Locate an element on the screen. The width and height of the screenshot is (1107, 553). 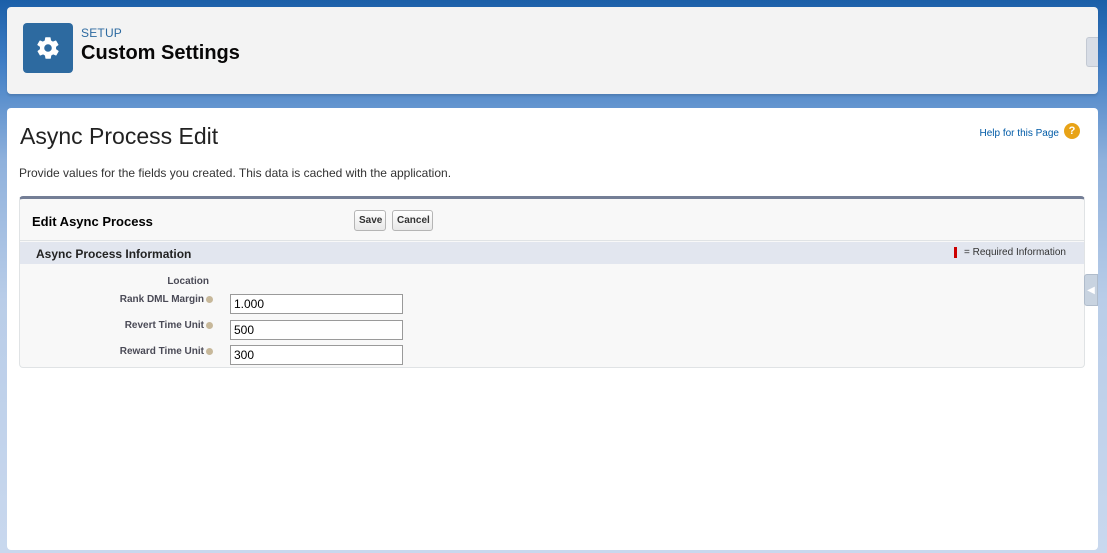
page-title: Async Process Edit is located at coordinates (119, 136).